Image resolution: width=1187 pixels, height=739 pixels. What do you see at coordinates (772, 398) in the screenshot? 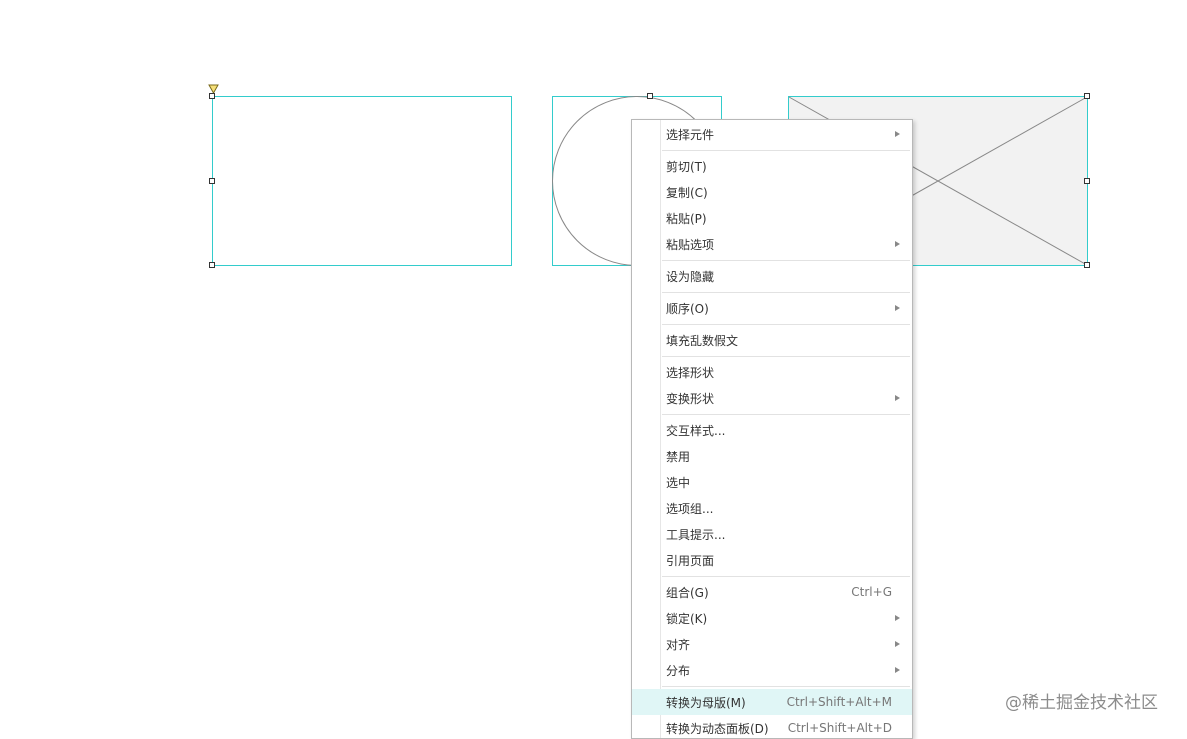
I see `menu-item: 变换形状` at bounding box center [772, 398].